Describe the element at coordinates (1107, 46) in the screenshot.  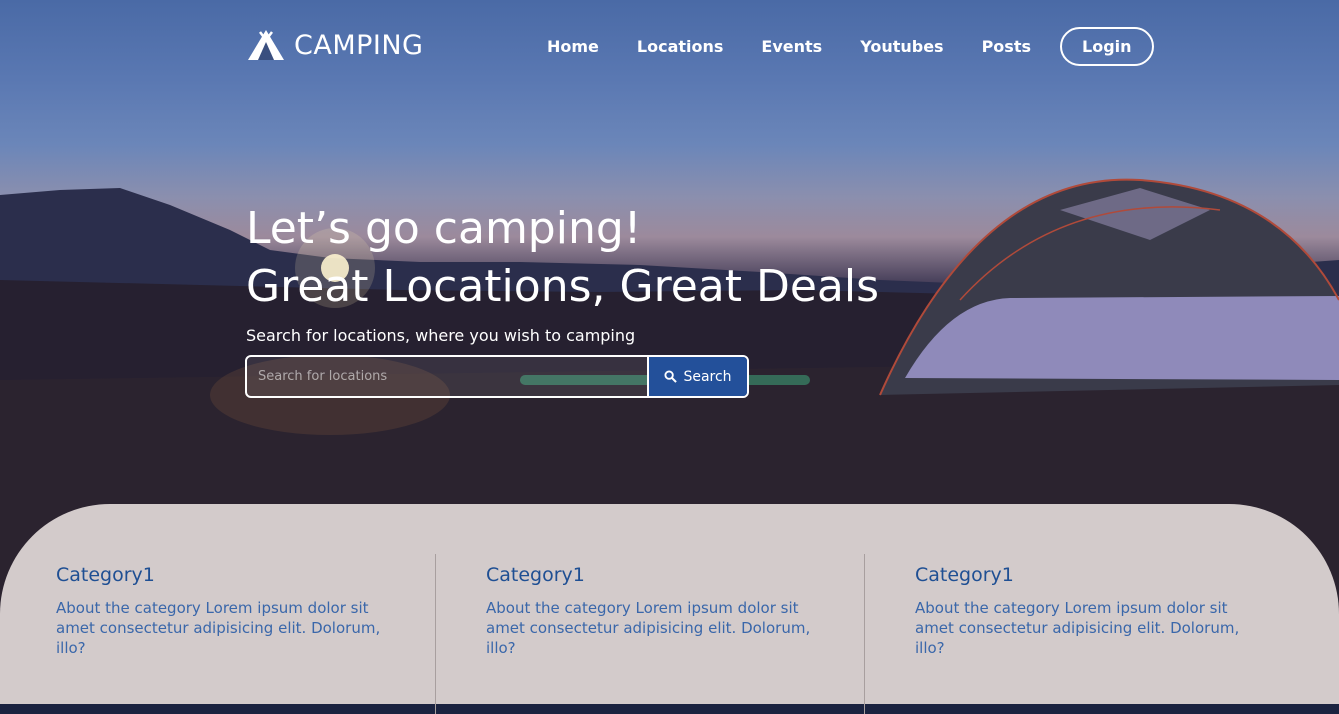
I see `login-button: Login` at that location.